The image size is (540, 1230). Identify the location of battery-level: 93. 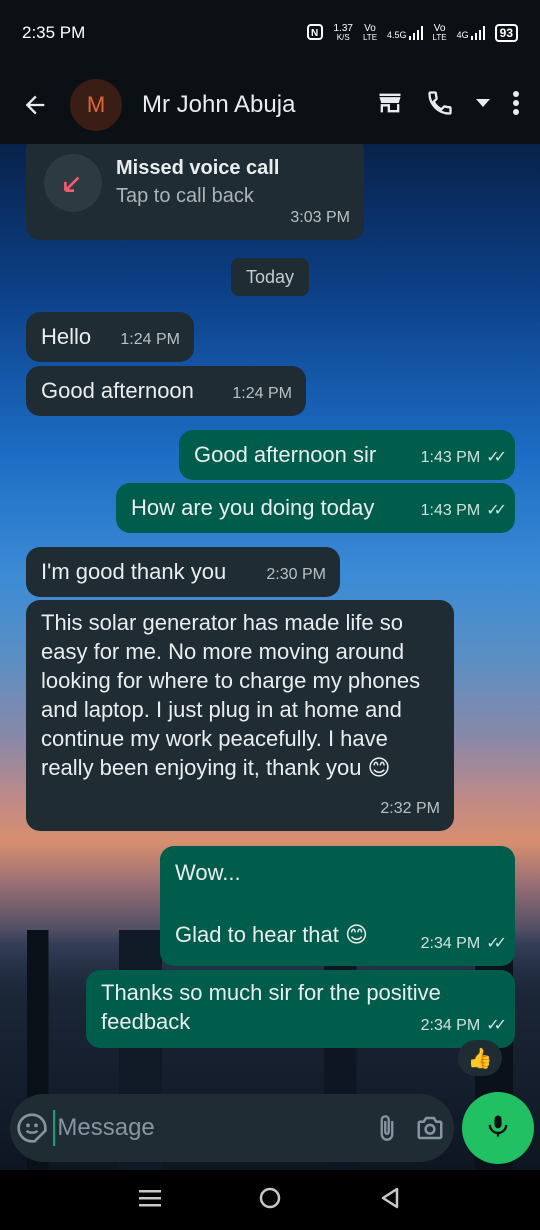
(506, 33).